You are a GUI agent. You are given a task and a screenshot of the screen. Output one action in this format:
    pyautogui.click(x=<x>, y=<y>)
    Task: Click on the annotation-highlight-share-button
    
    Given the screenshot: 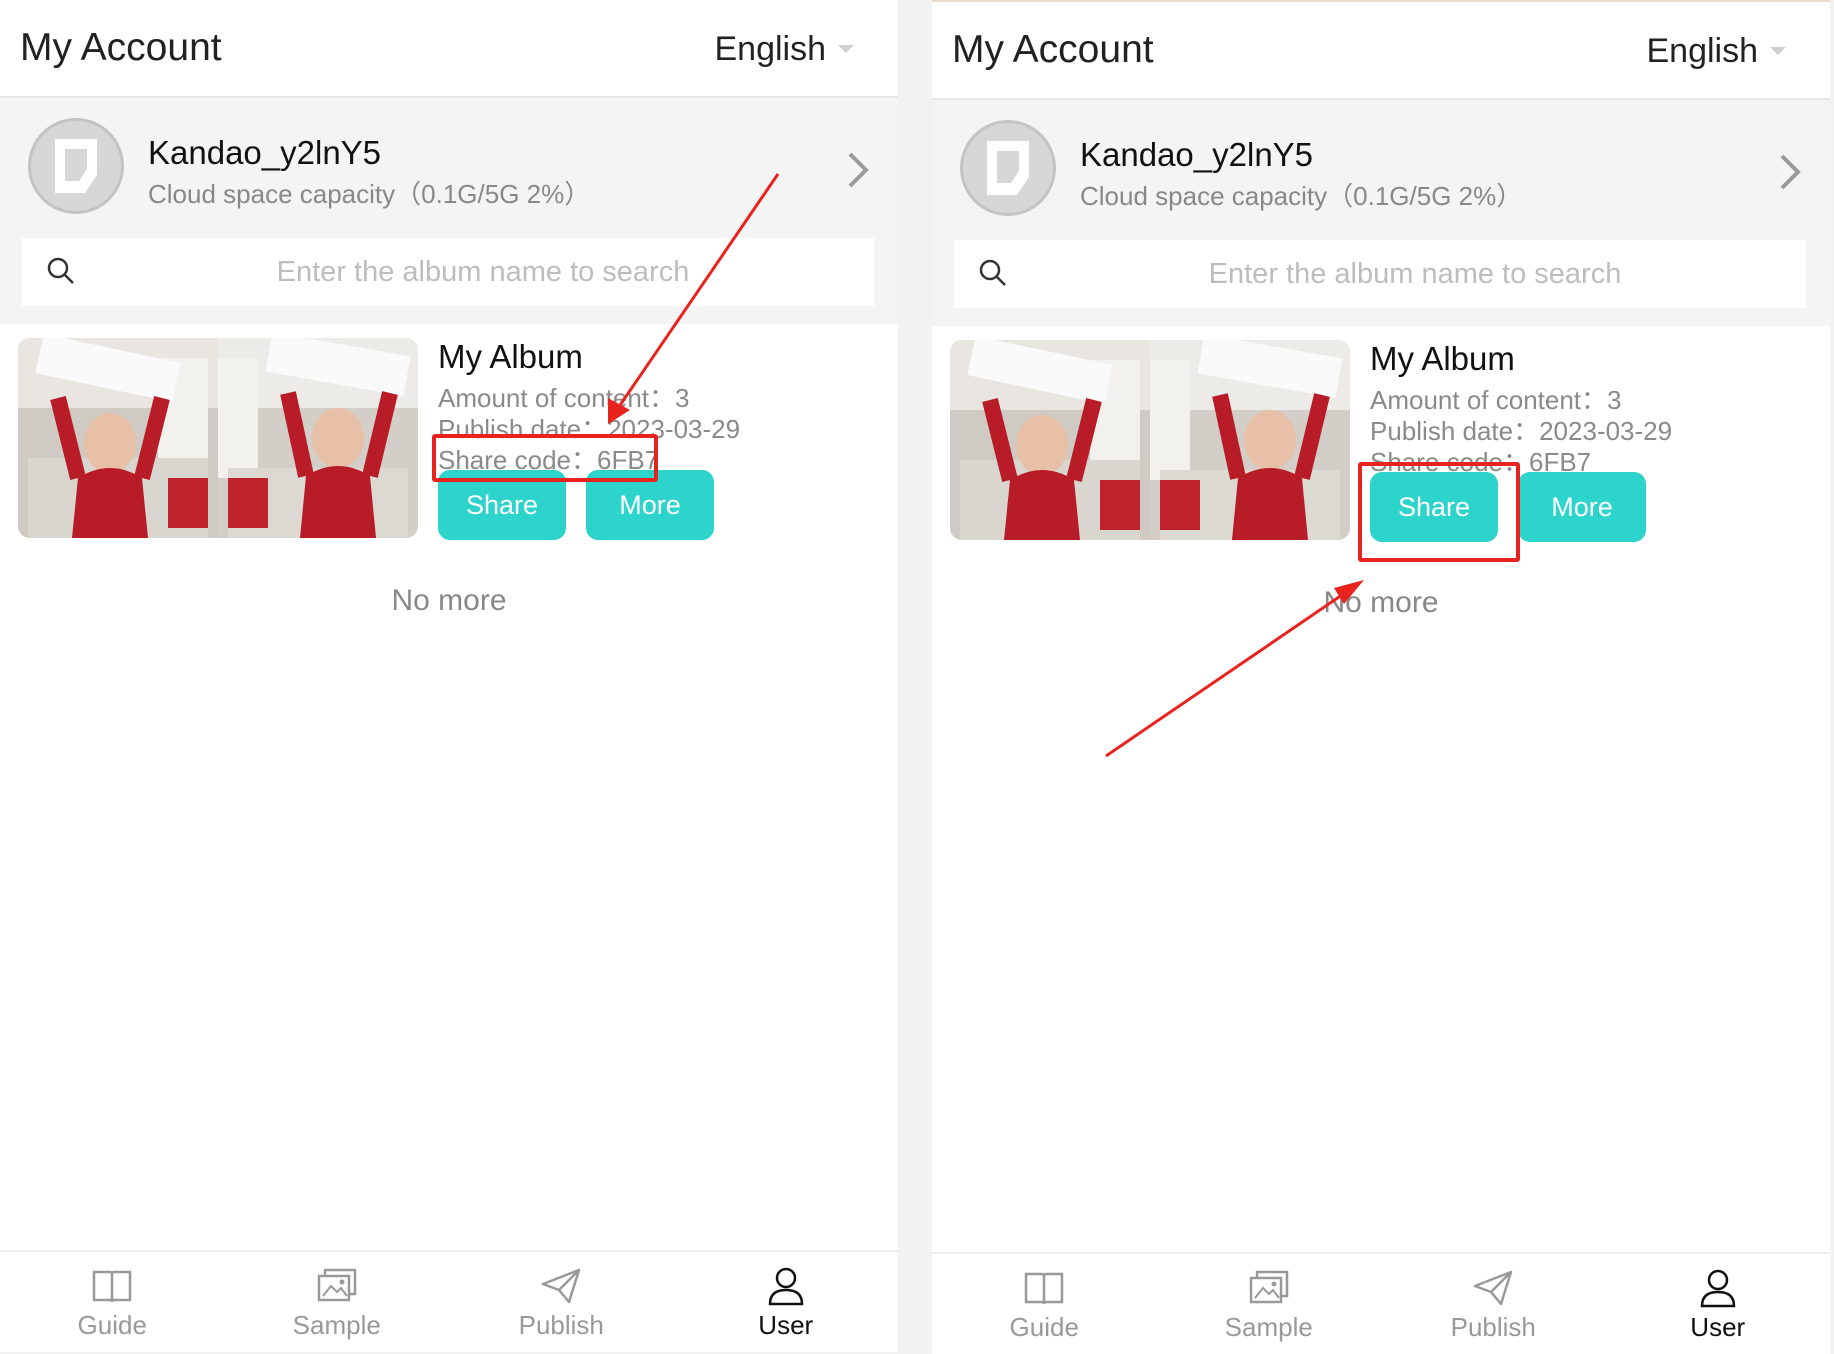 What is the action you would take?
    pyautogui.click(x=1439, y=512)
    